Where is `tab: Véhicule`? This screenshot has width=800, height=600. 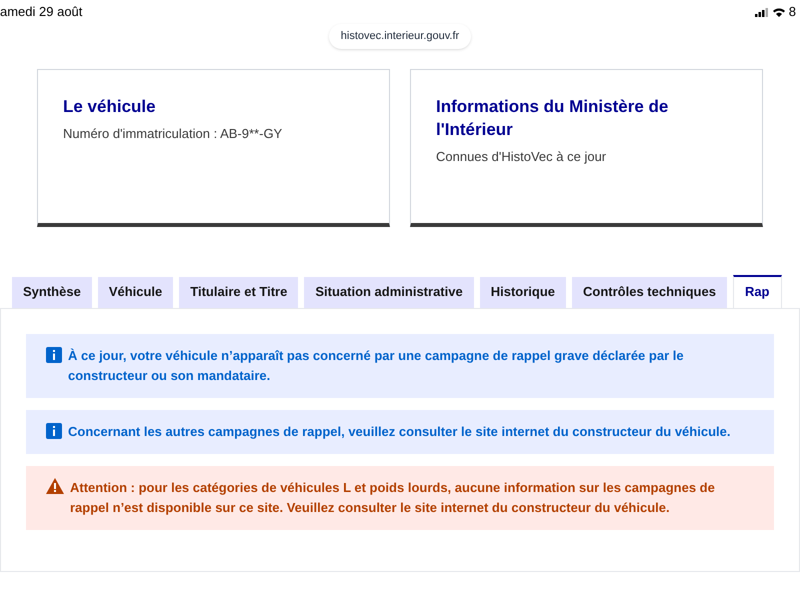 tab: Véhicule is located at coordinates (136, 292).